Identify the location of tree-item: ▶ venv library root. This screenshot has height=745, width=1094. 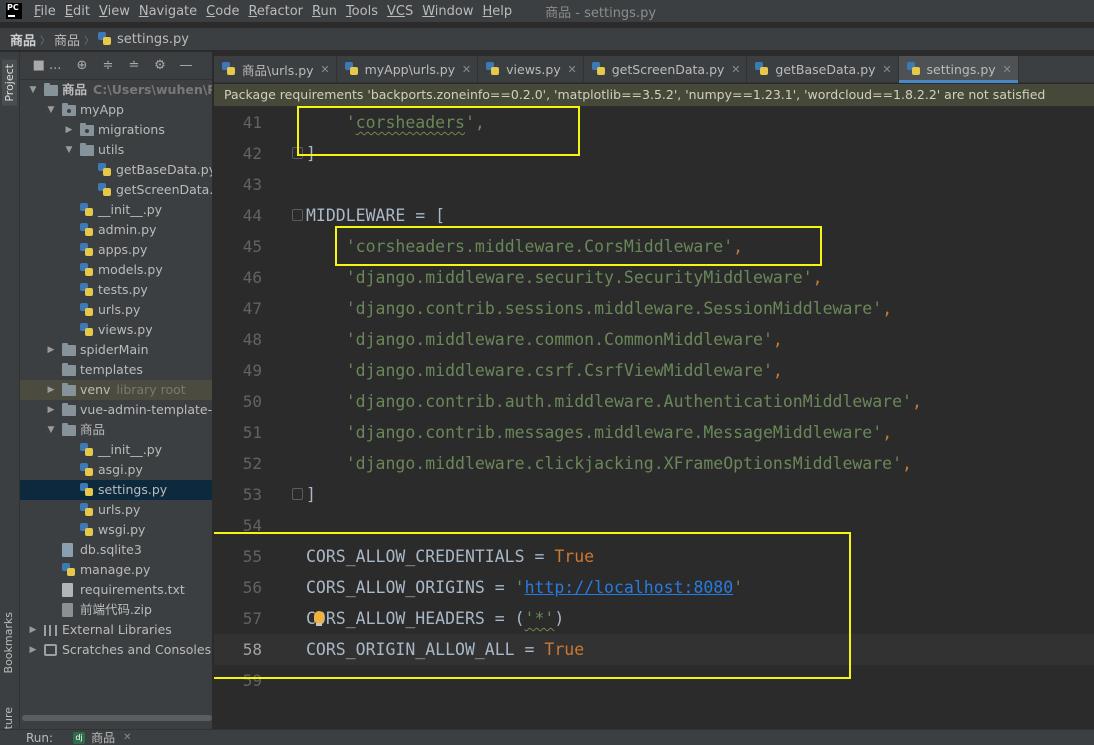
(116, 390).